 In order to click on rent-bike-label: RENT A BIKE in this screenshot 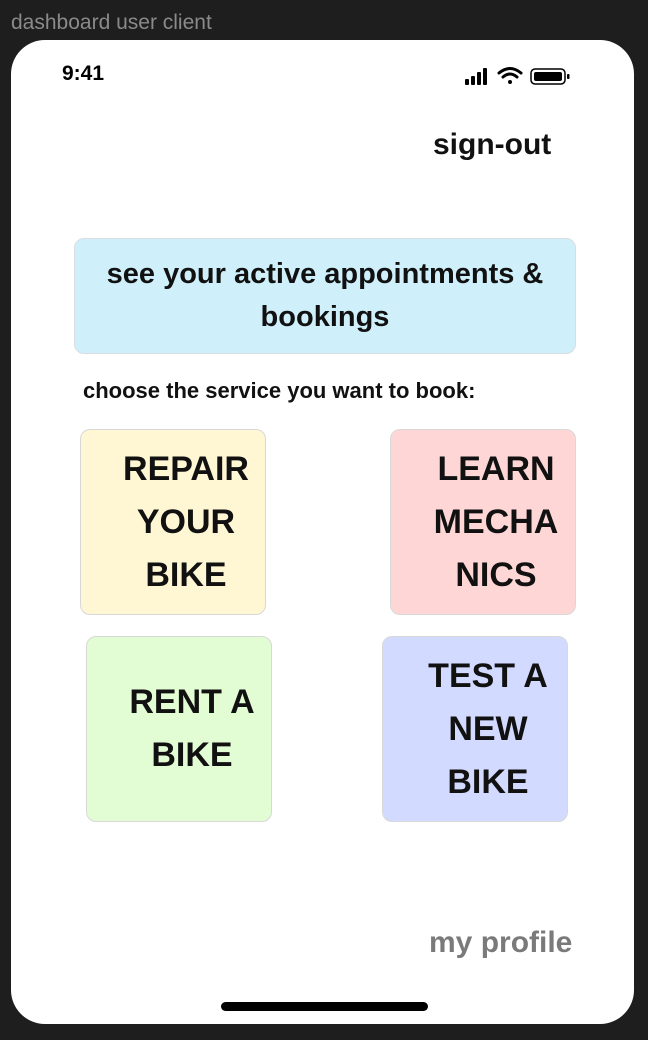, I will do `click(192, 728)`.